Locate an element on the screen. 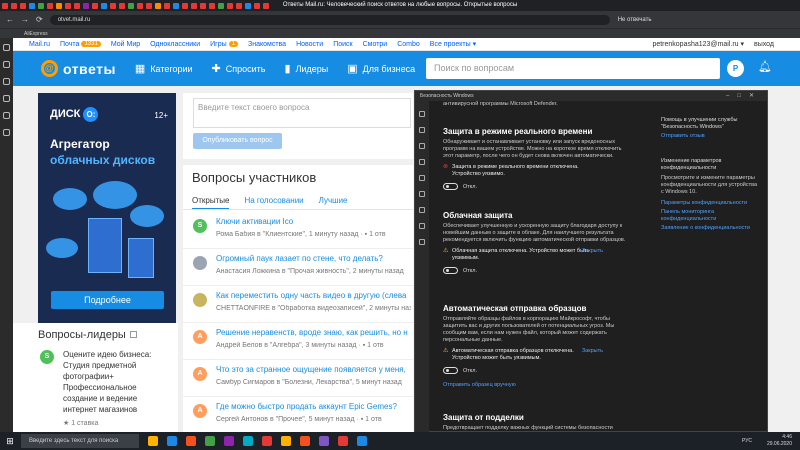 The image size is (800, 450). language-indicator: РУС is located at coordinates (747, 441).